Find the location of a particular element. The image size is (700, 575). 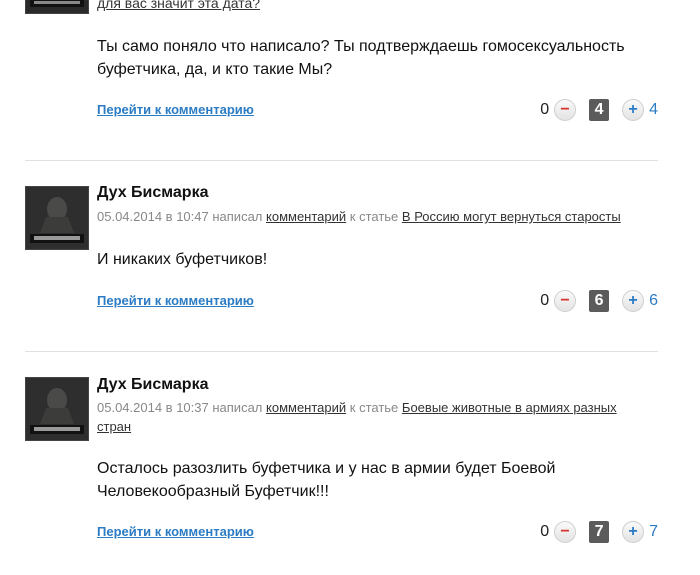

vote-widget: 0 − 6 + 6 is located at coordinates (599, 301).